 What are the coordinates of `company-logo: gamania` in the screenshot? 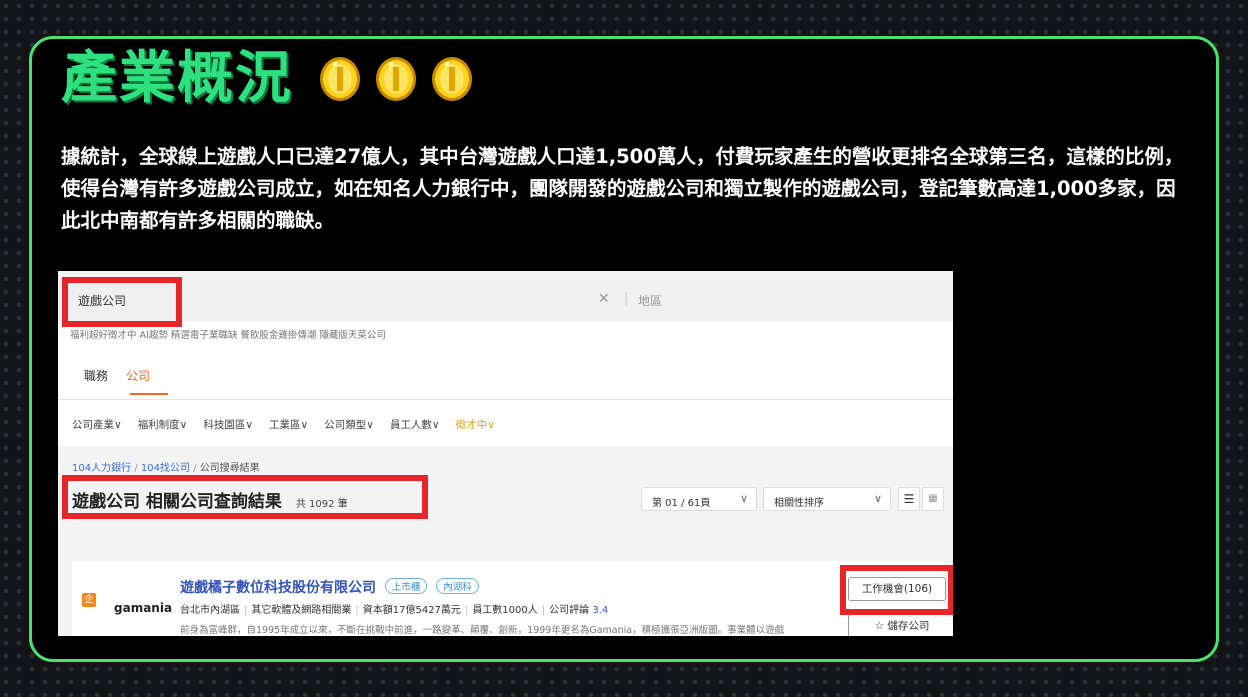 It's located at (143, 608).